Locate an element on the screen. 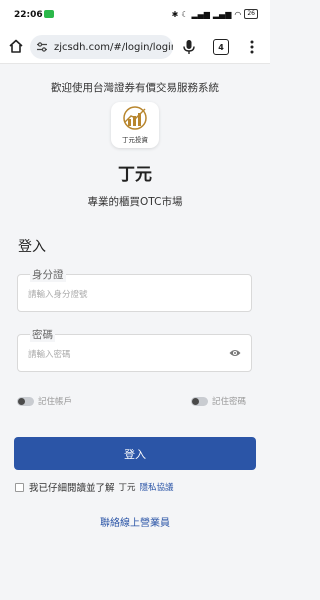 The width and height of the screenshot is (320, 600). status-bar: 22:06 ✱ ☾ ▂▄▆ ▂▄▆ ◠ 26 is located at coordinates (135, 15).